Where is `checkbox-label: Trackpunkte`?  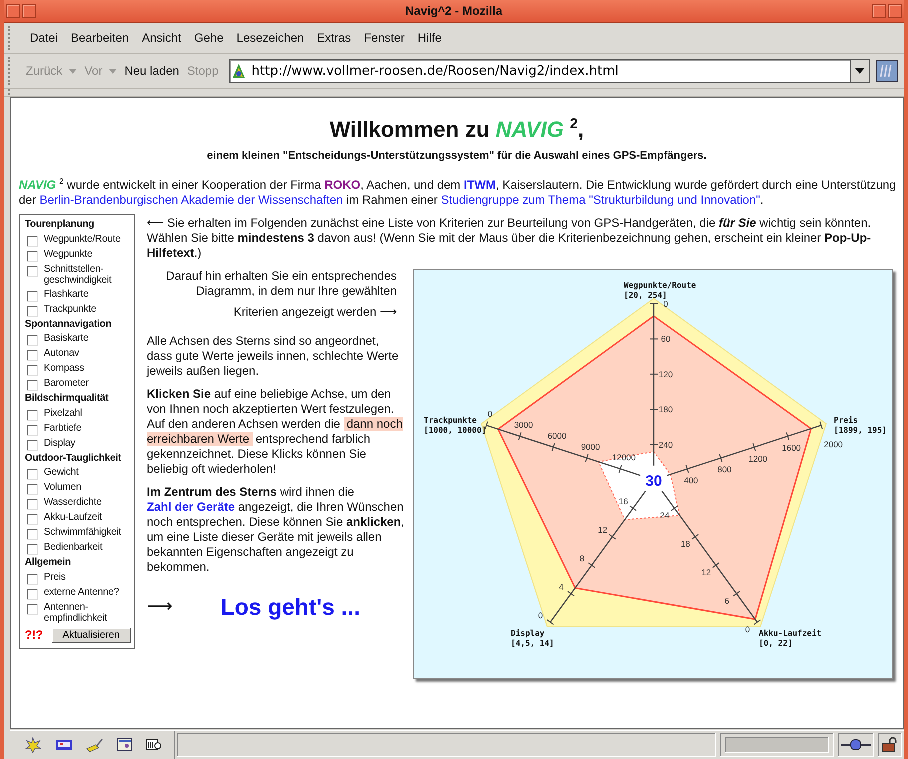
checkbox-label: Trackpunkte is located at coordinates (70, 310).